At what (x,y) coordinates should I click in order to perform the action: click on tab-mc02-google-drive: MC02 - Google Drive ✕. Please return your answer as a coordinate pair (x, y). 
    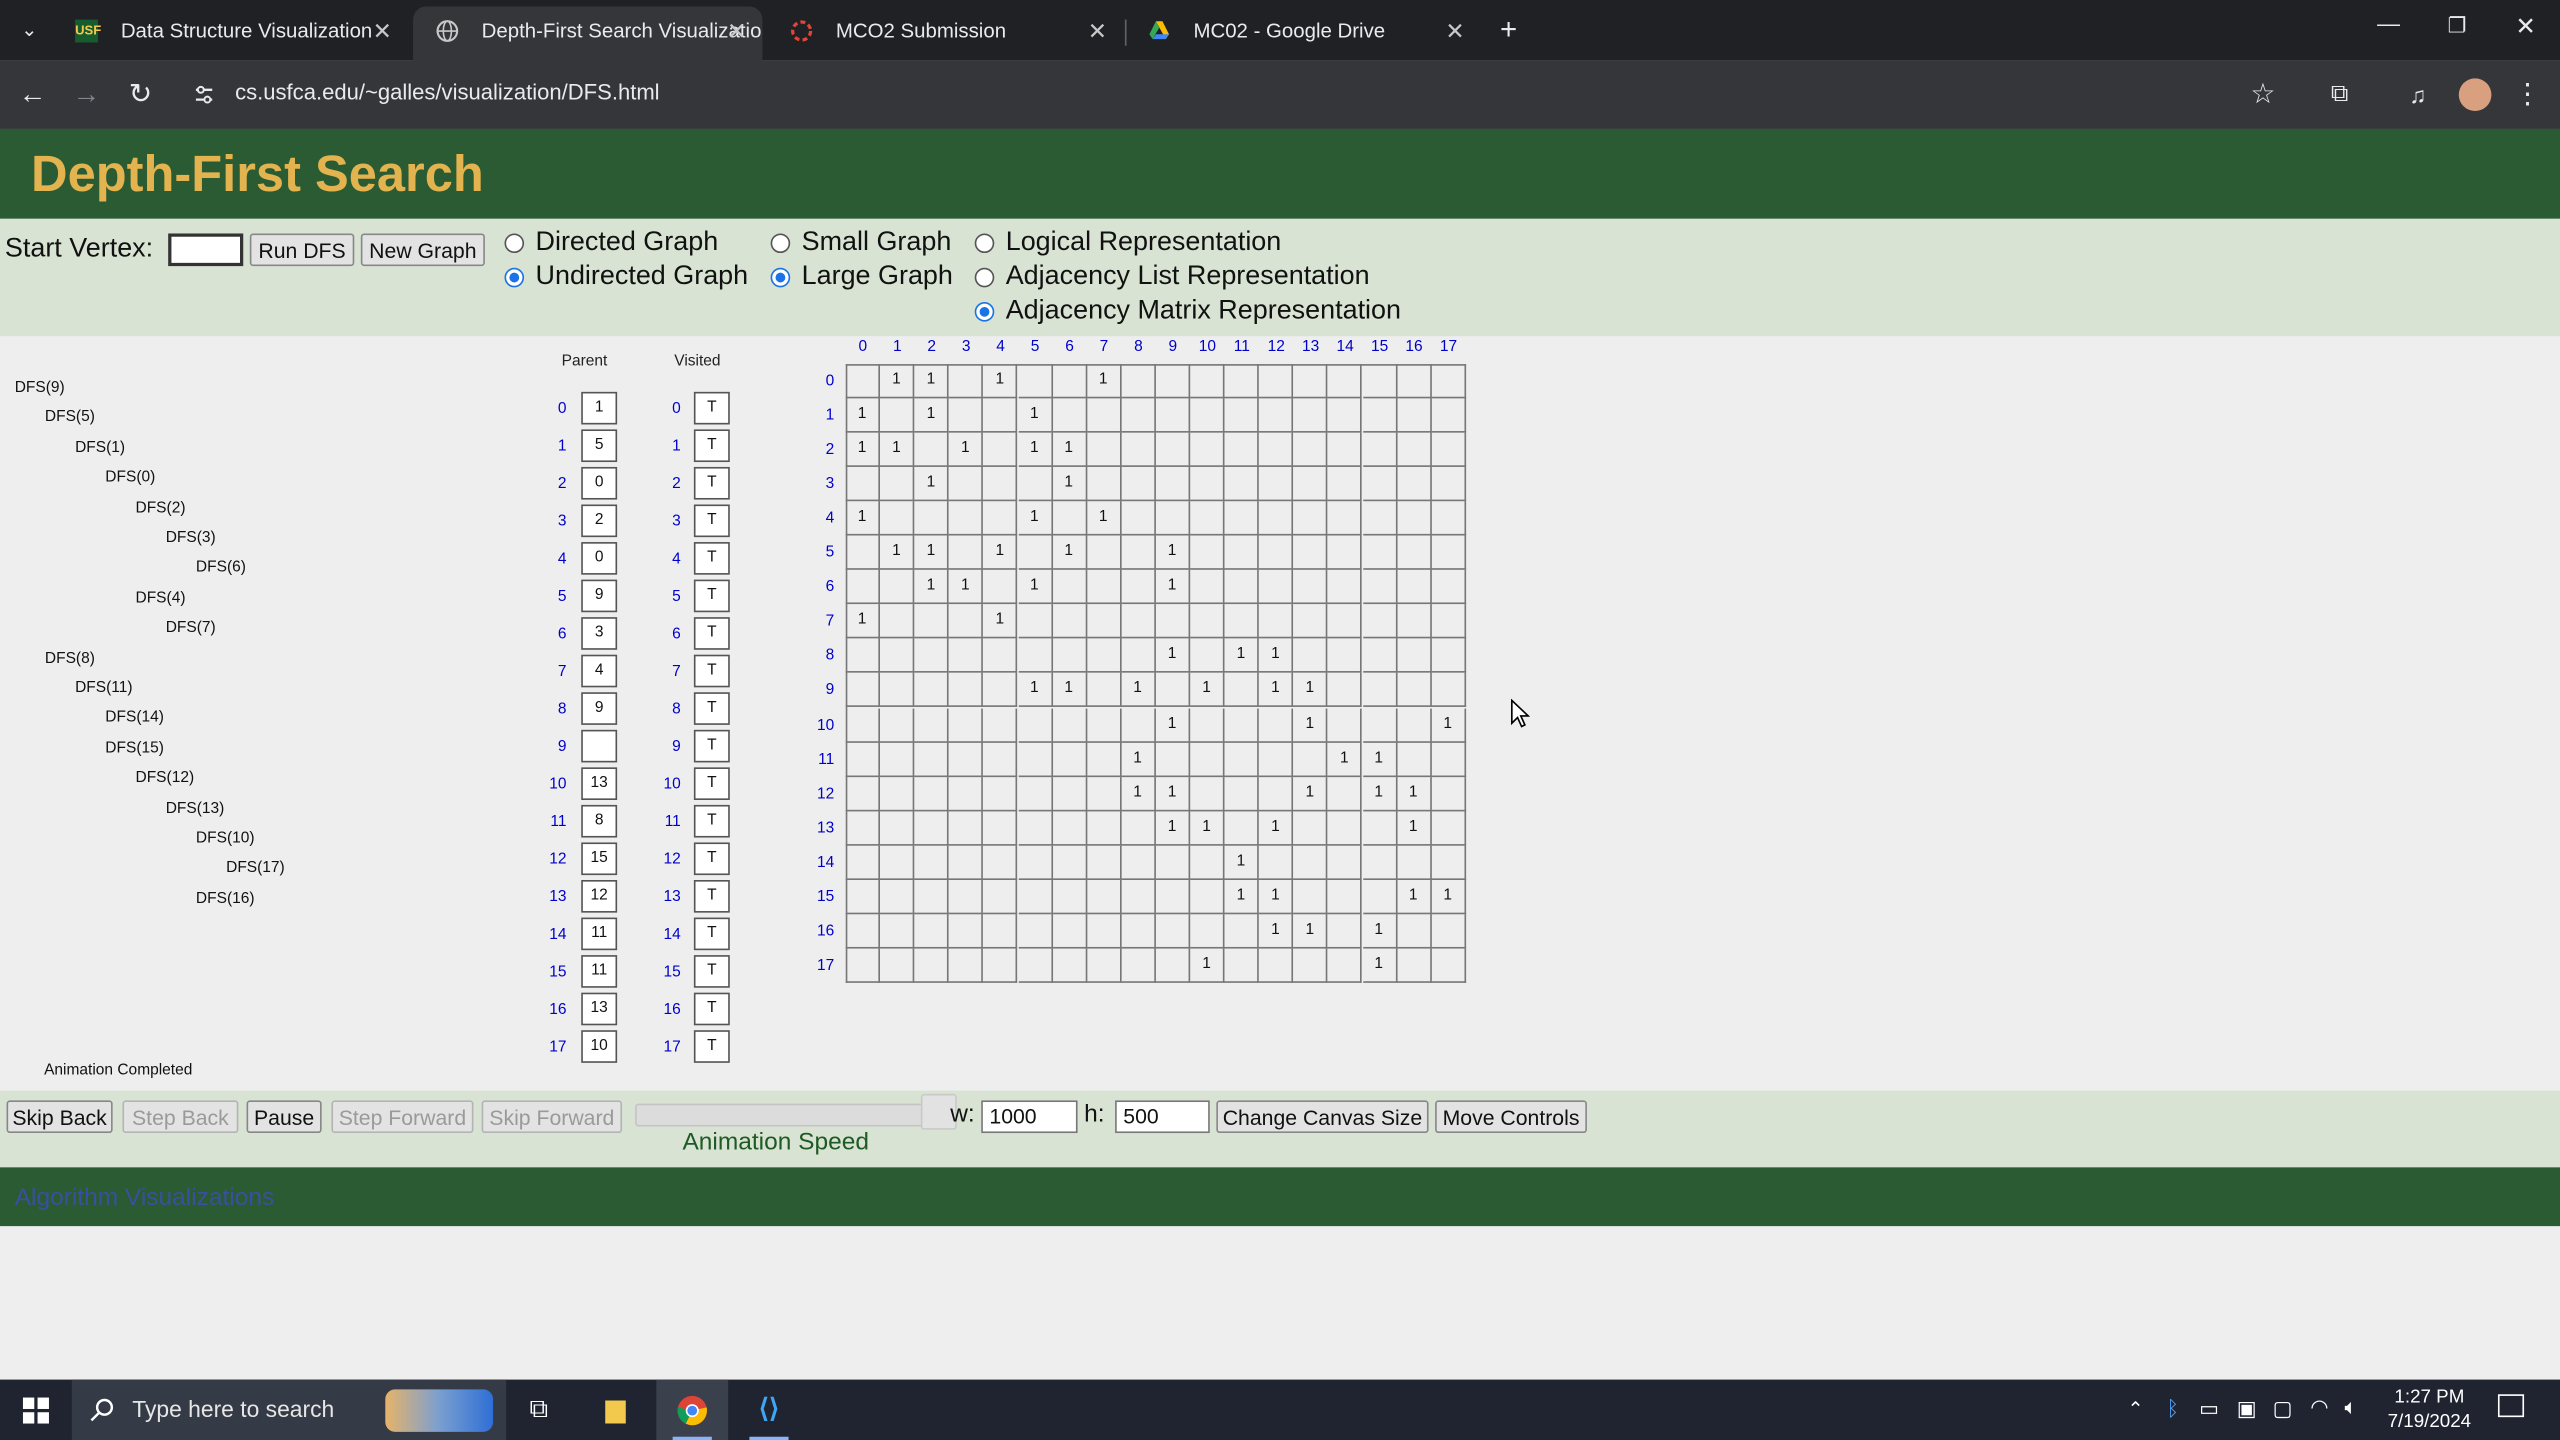
    Looking at the image, I should click on (1303, 34).